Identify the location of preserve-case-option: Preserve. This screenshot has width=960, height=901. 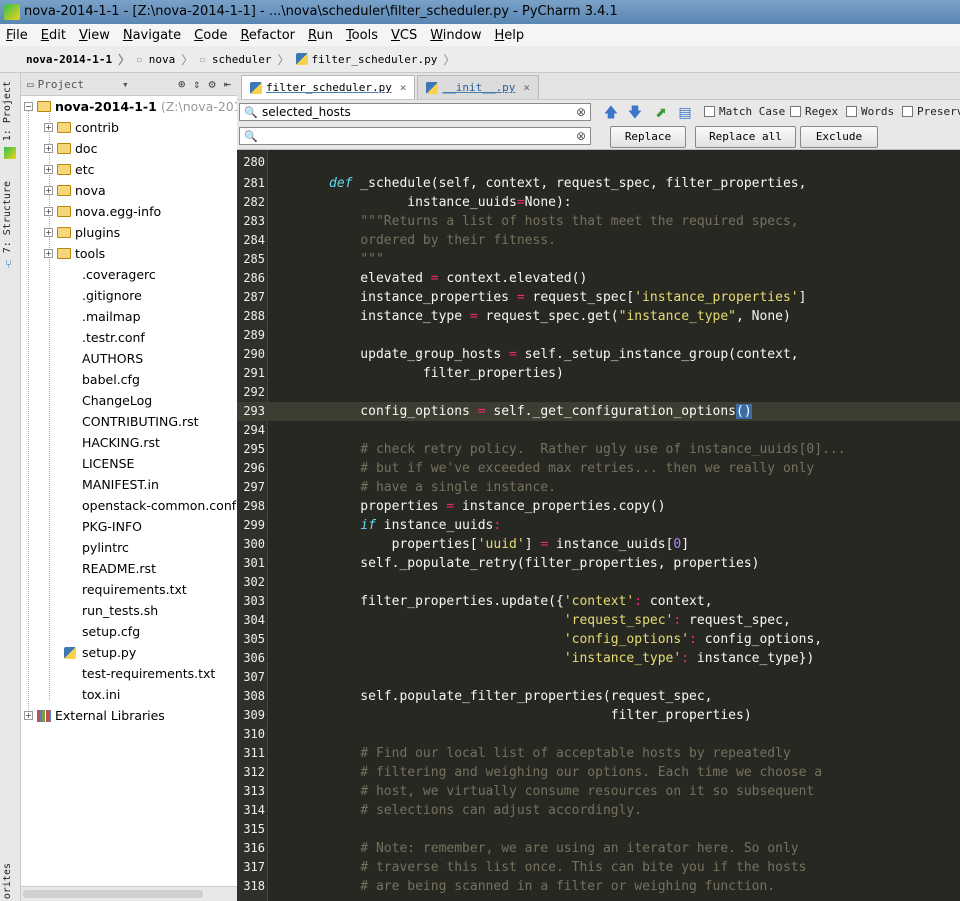
(931, 111).